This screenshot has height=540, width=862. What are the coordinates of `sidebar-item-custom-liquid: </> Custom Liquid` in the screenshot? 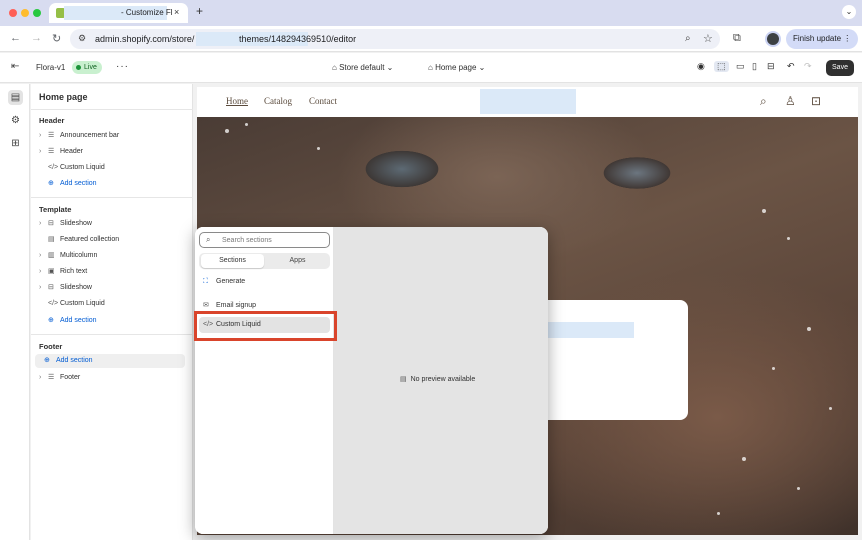 It's located at (112, 168).